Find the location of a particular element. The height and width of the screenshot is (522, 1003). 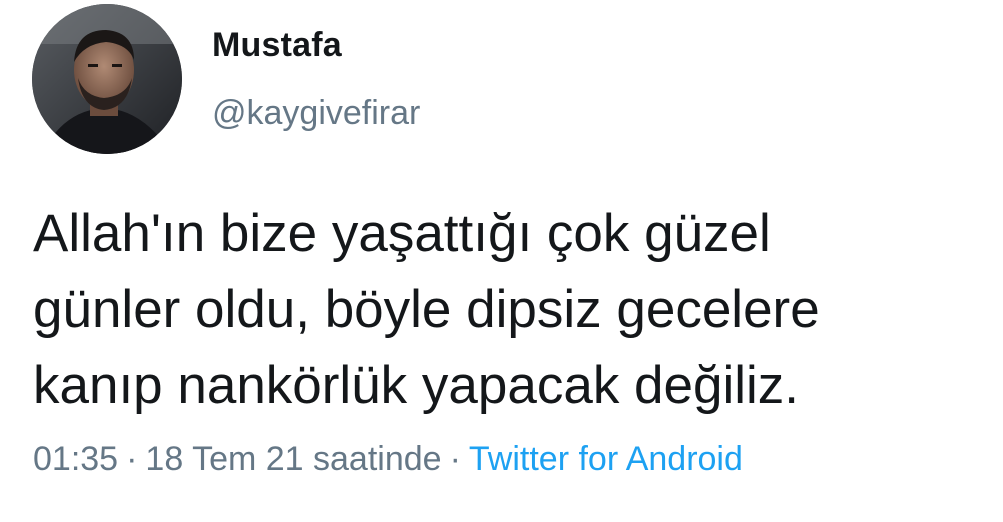

tweet-source-link: Twitter for Android is located at coordinates (606, 459).